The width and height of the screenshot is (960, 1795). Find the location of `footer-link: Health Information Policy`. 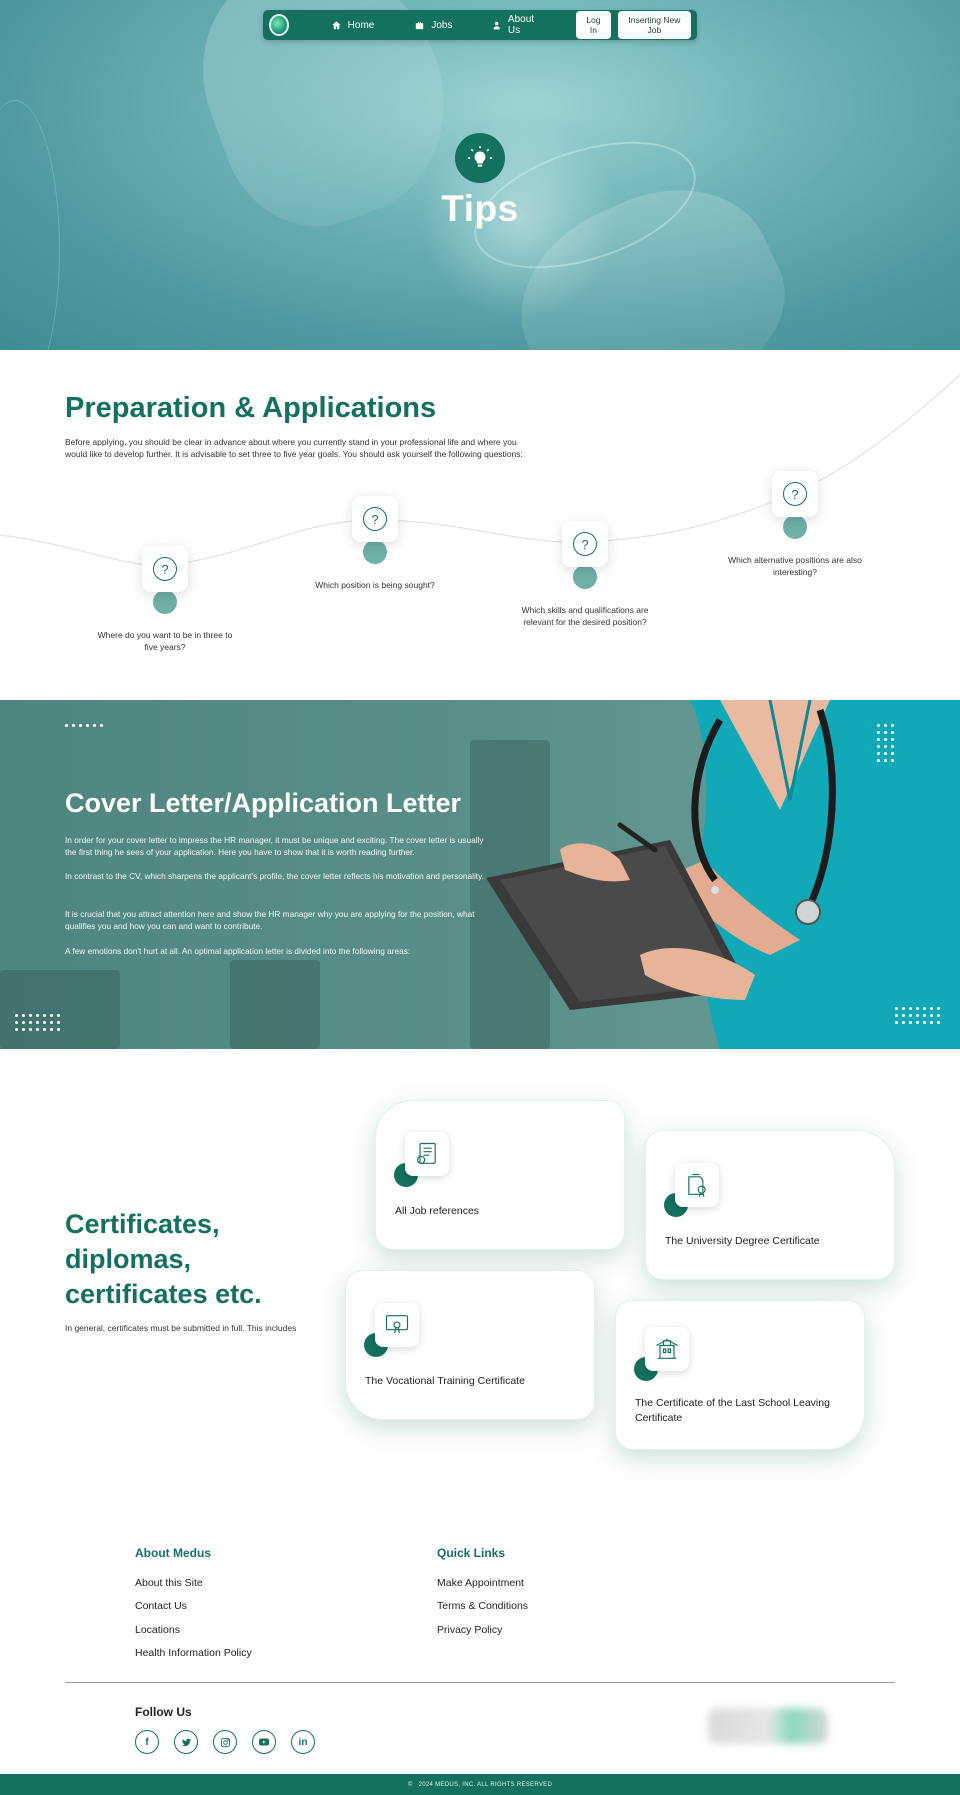

footer-link: Health Information Policy is located at coordinates (193, 1653).